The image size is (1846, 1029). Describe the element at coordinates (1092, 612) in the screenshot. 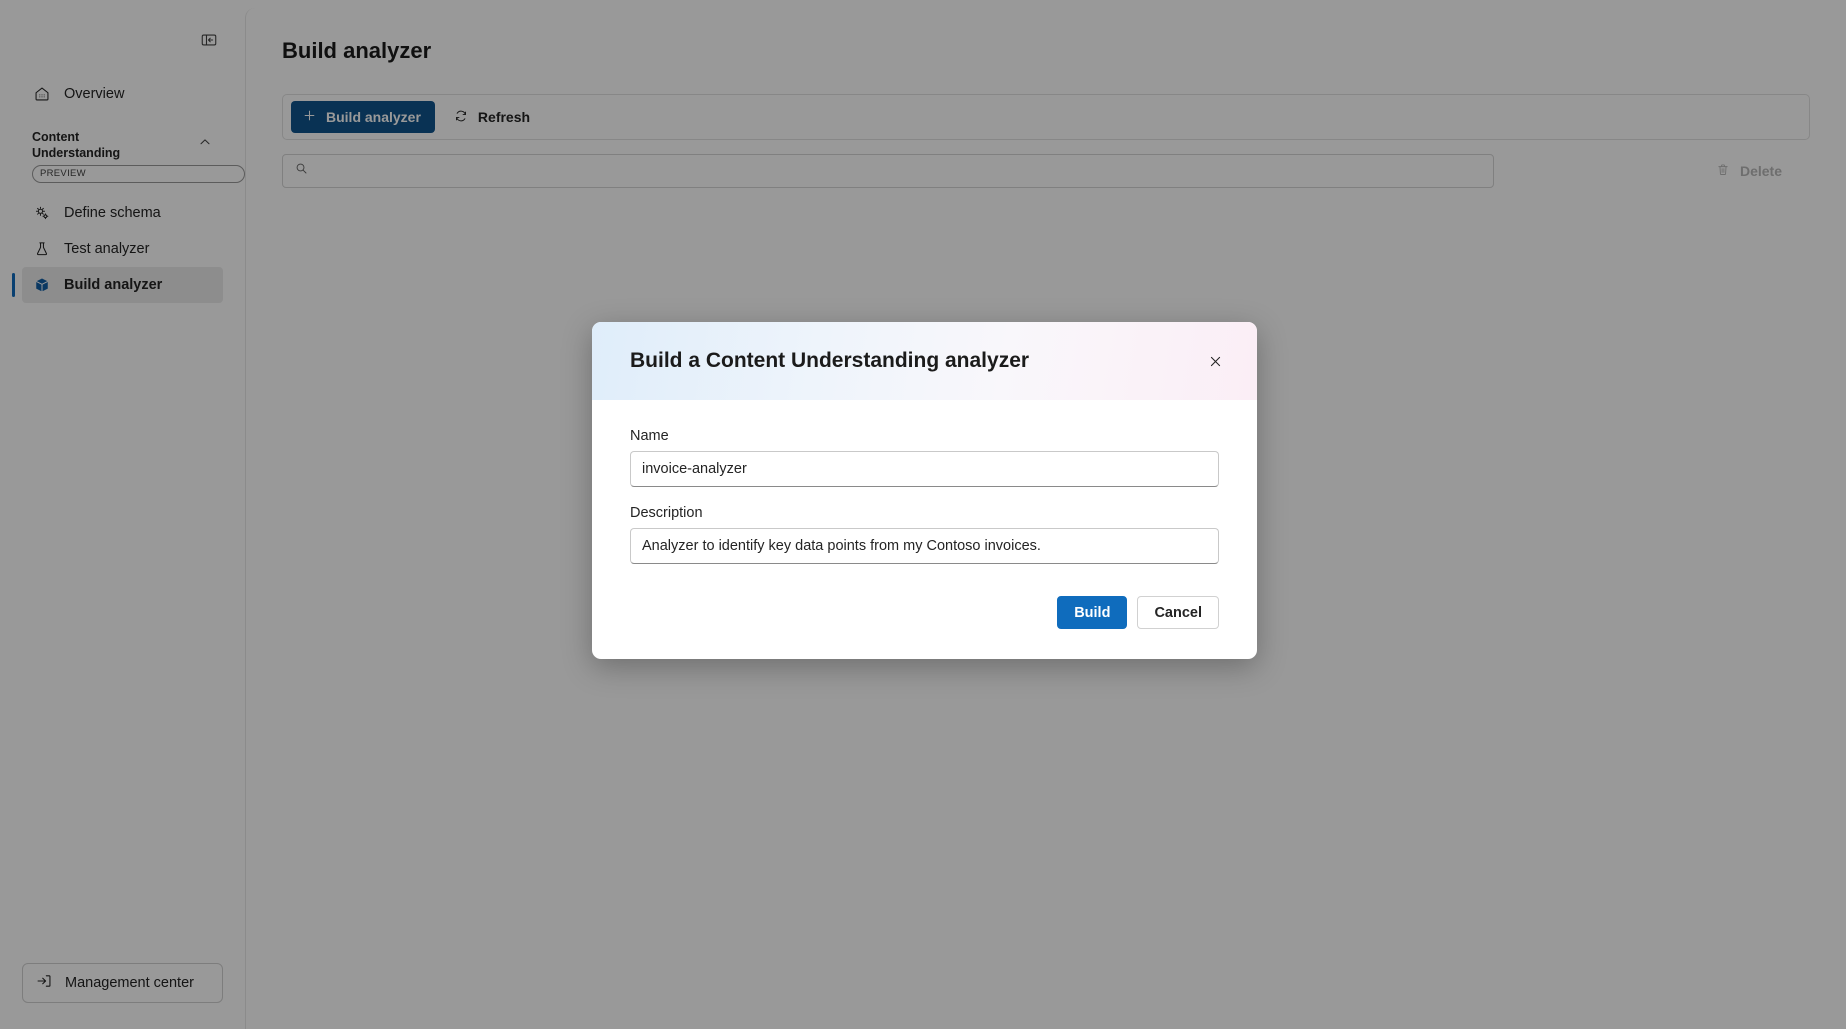

I see `dialog-build-button: Build` at that location.